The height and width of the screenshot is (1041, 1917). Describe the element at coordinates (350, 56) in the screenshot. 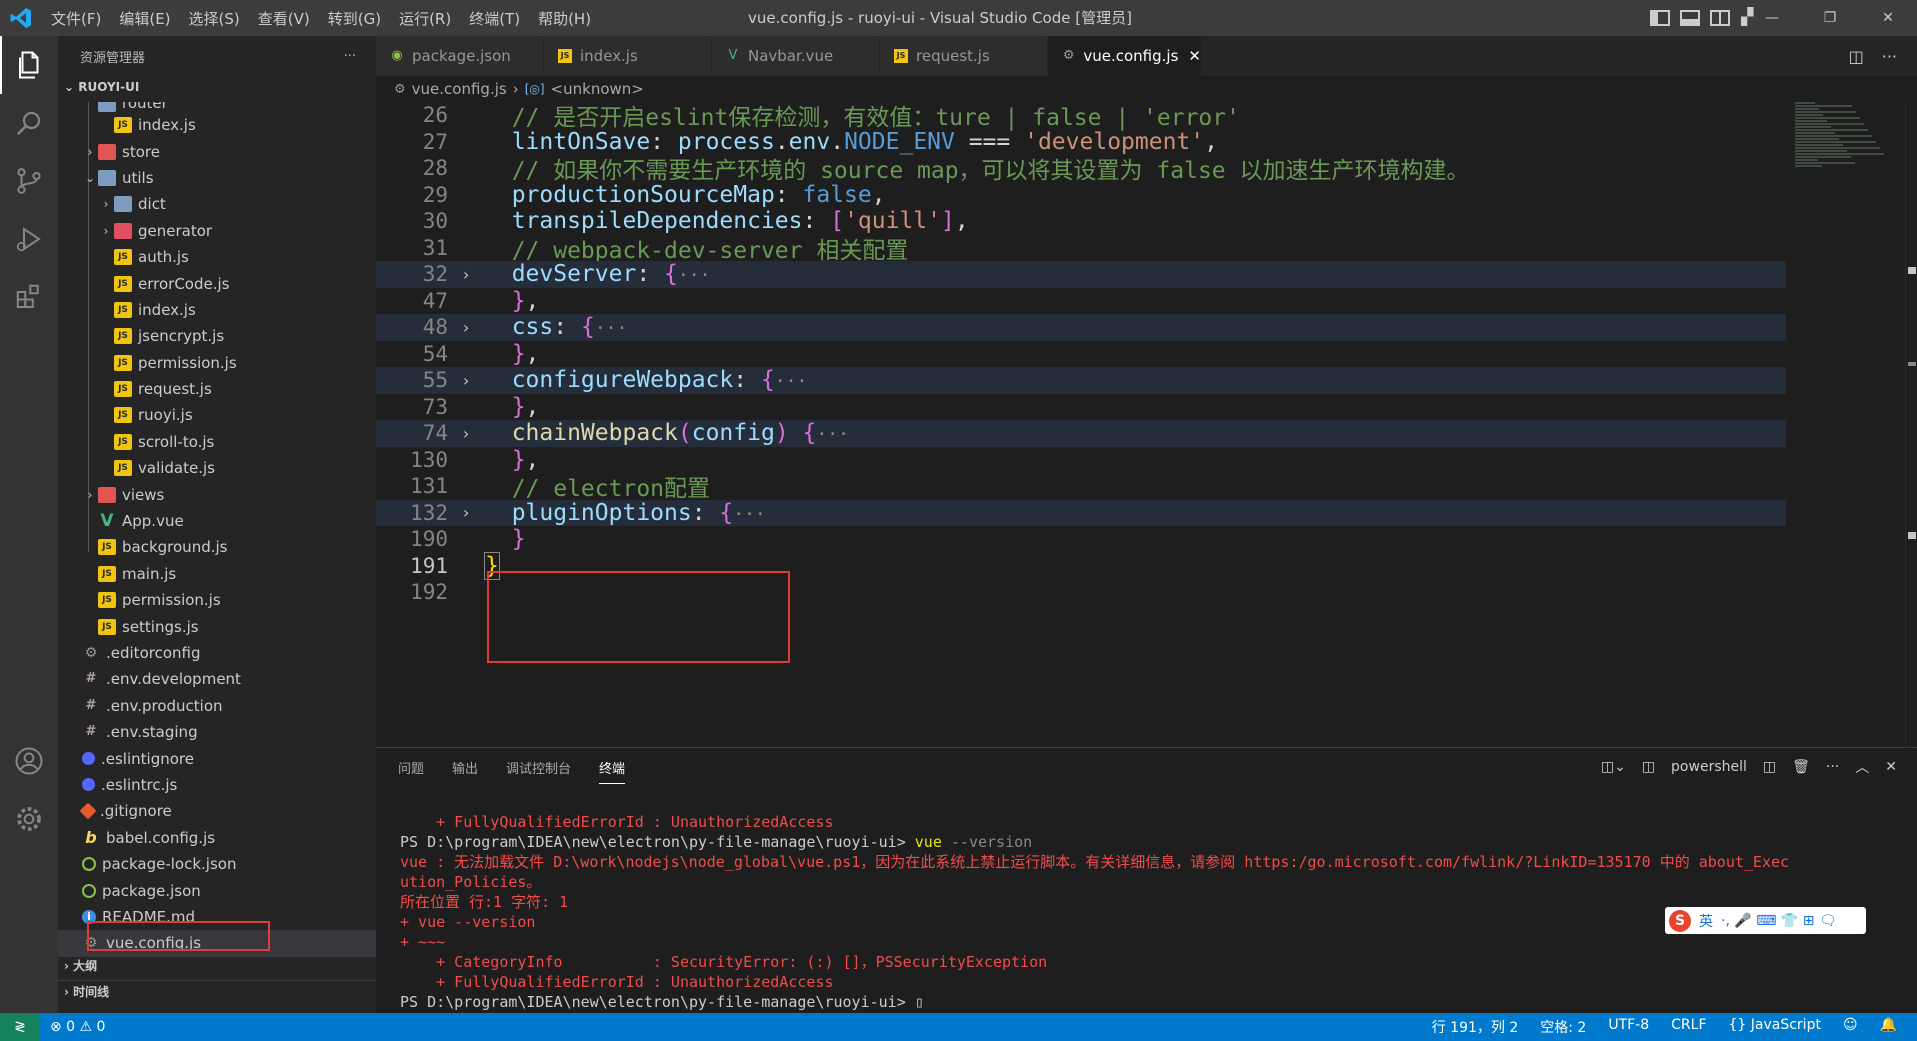

I see `explorer-more-icon: ···` at that location.